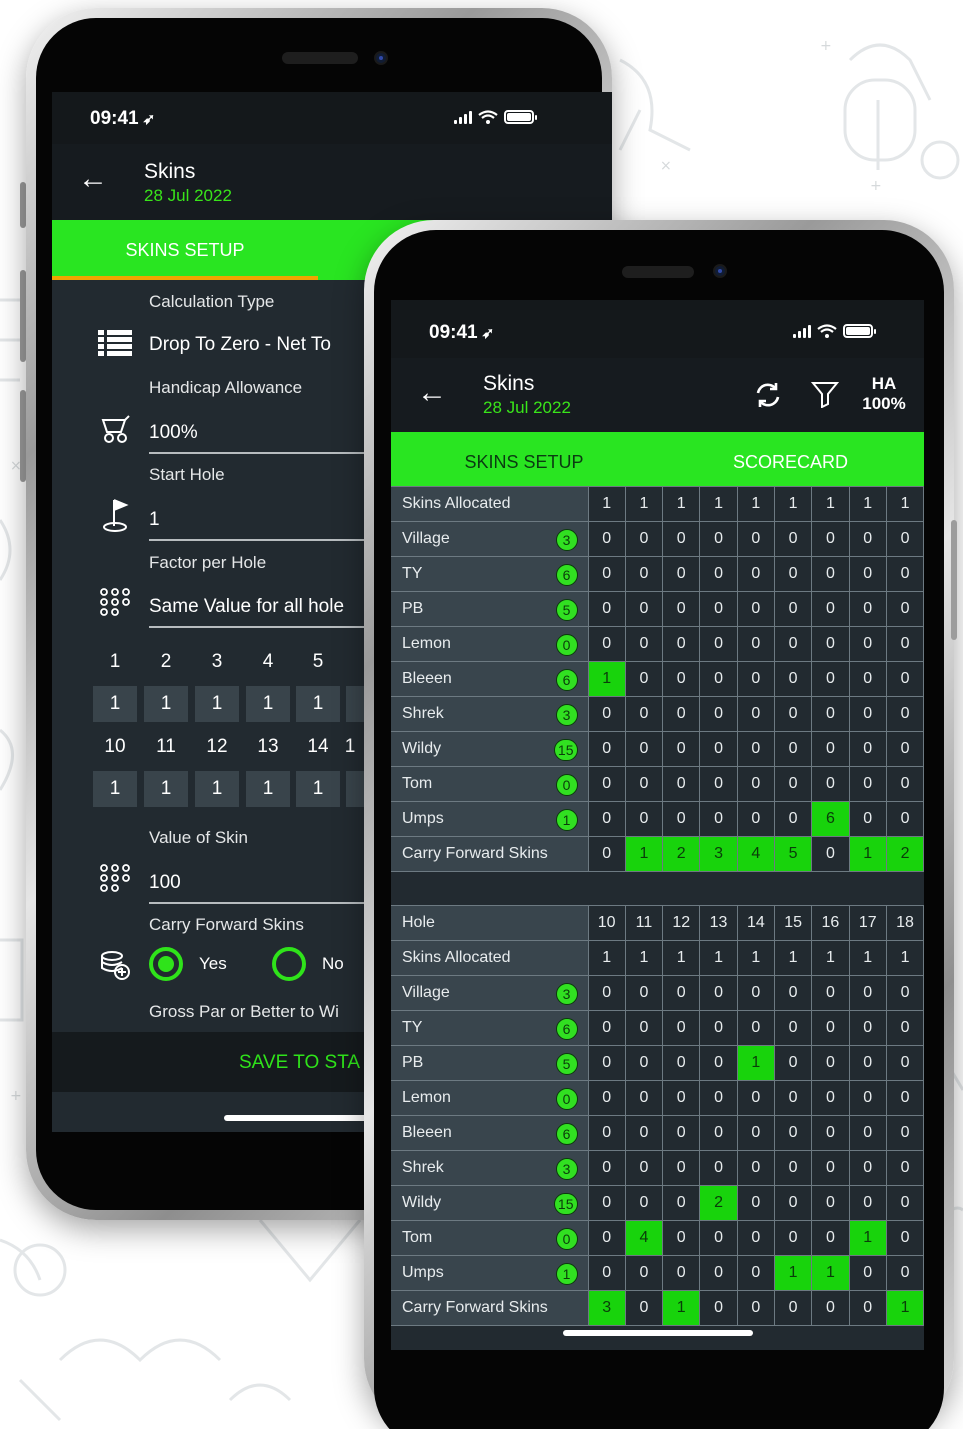  I want to click on score-cell: 4, so click(644, 1238).